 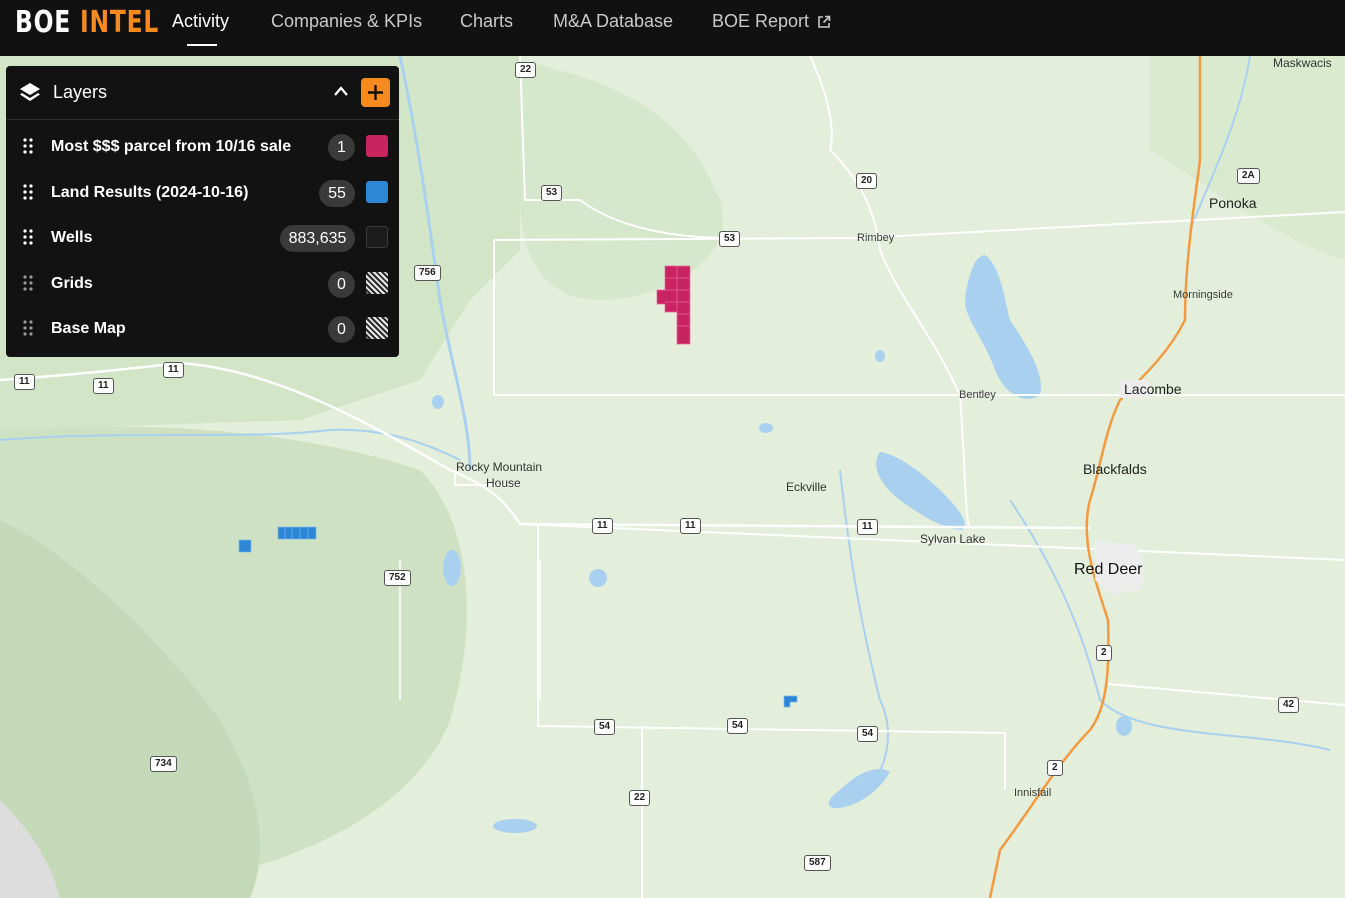 What do you see at coordinates (613, 28) in the screenshot?
I see `nav-tab-ma-database: M&A Database` at bounding box center [613, 28].